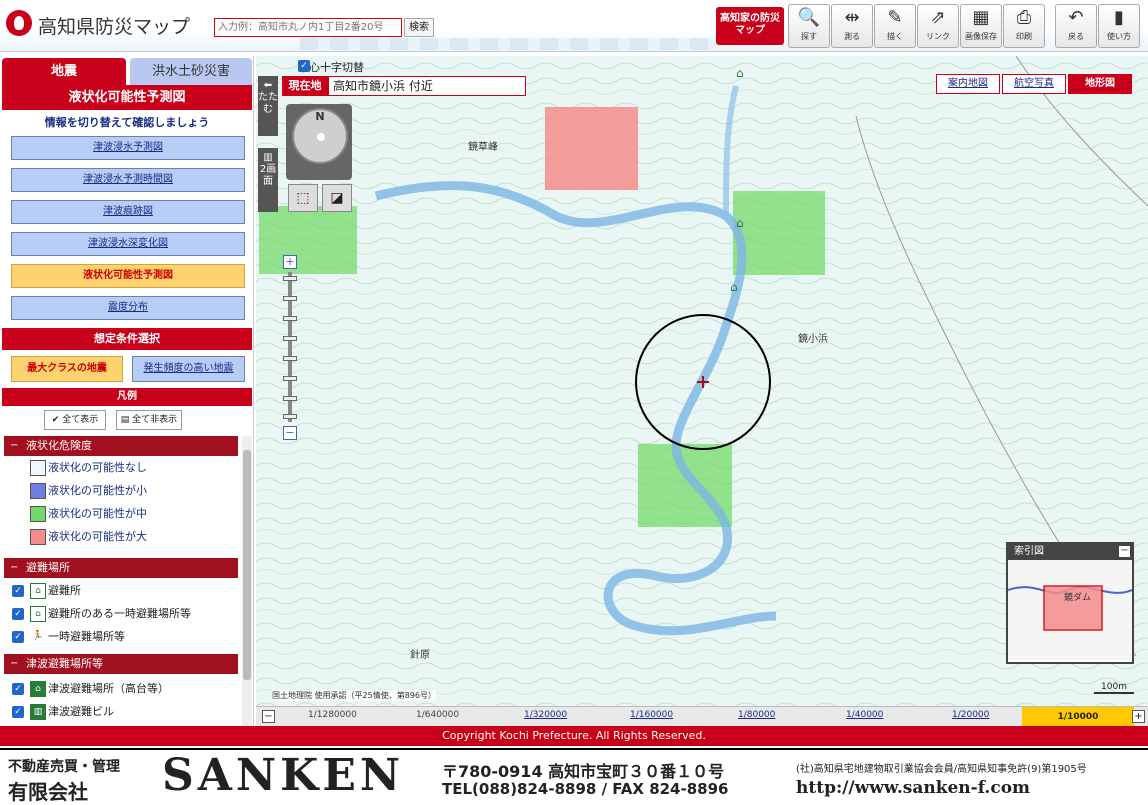  I want to click on legend-group-tsunami: 津波避難場所等, so click(121, 664).